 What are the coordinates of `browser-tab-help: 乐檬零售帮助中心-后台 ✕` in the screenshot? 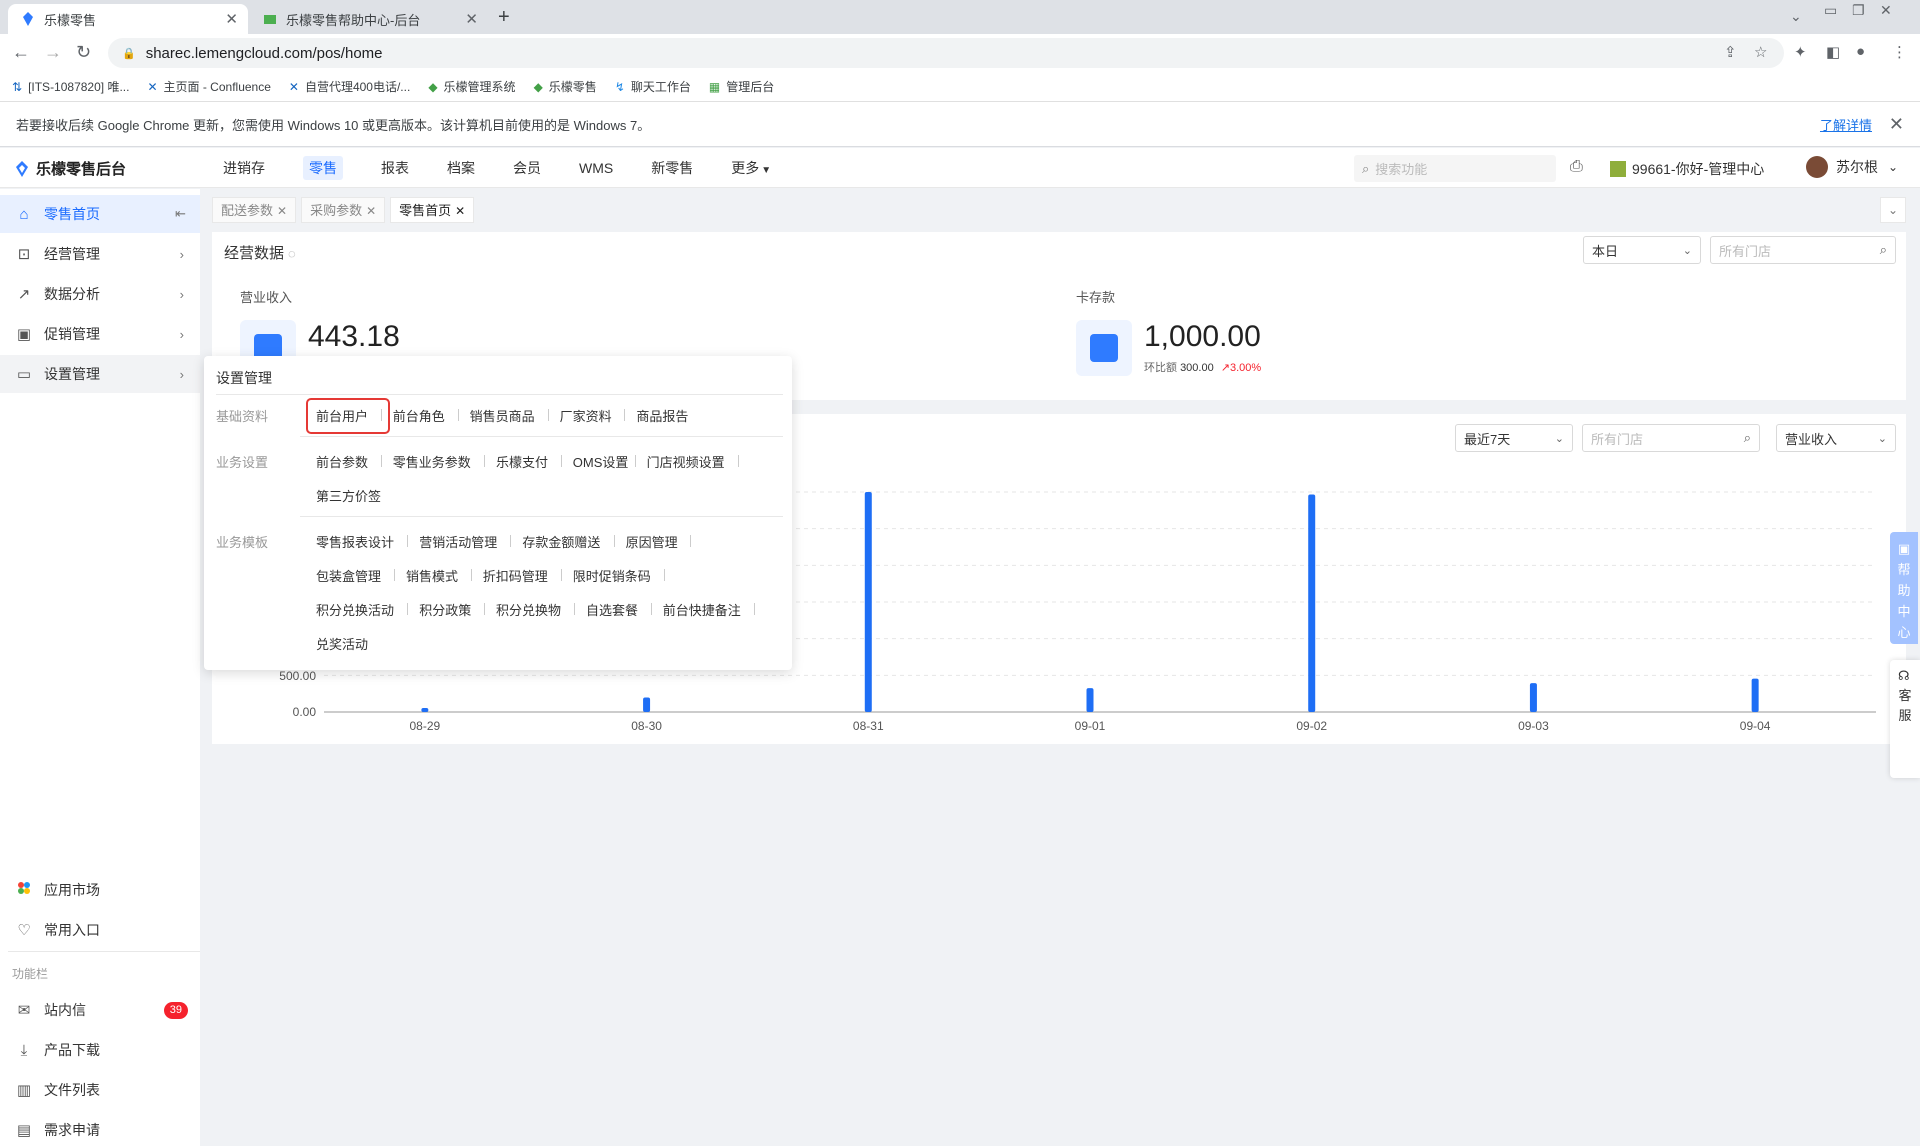 It's located at (369, 19).